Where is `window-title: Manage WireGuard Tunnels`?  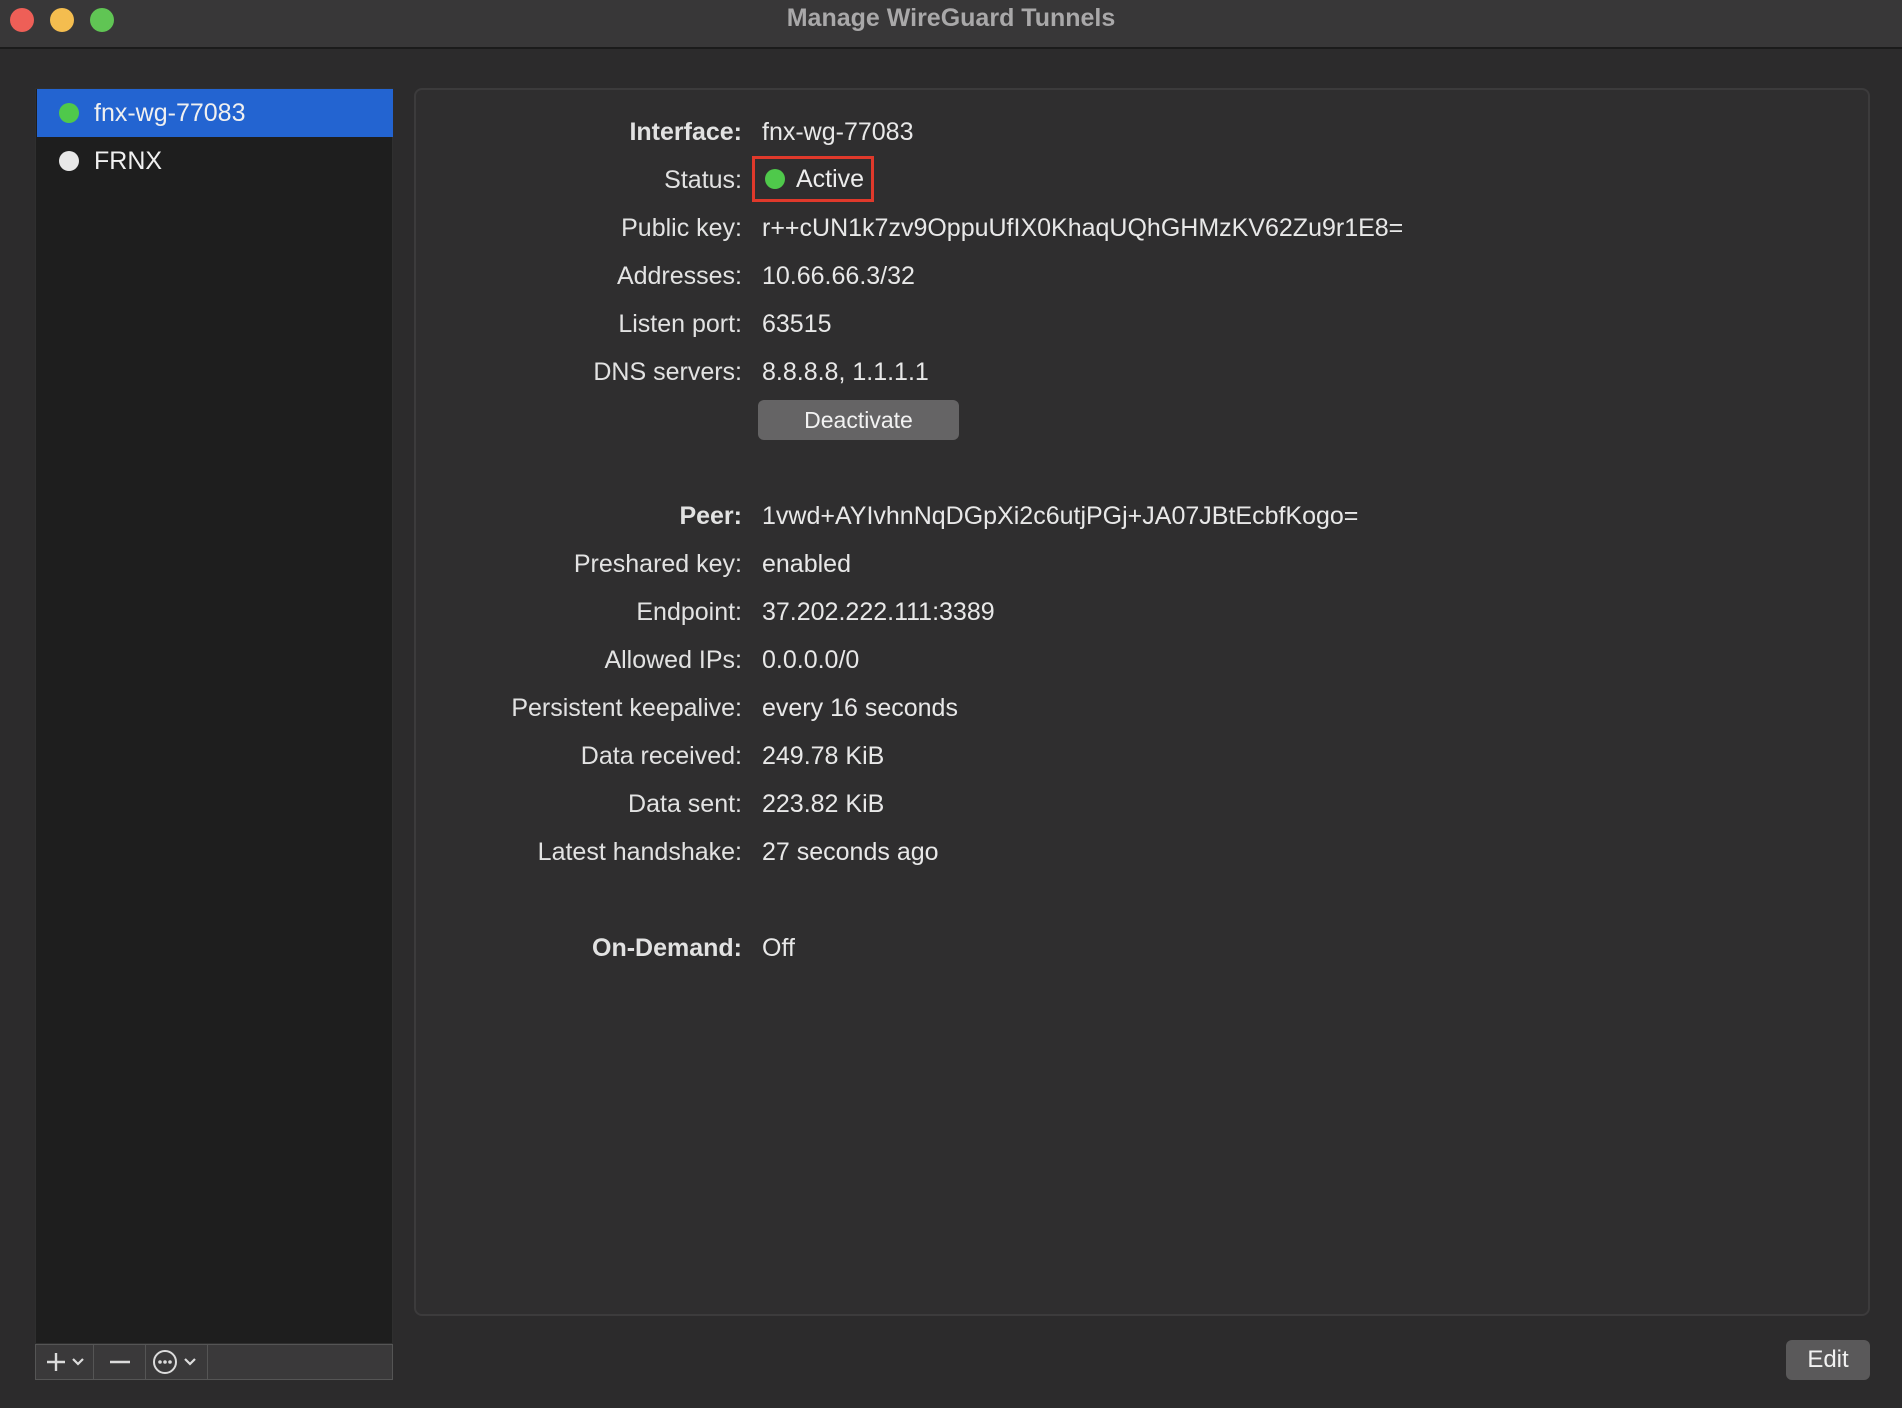
window-title: Manage WireGuard Tunnels is located at coordinates (951, 18).